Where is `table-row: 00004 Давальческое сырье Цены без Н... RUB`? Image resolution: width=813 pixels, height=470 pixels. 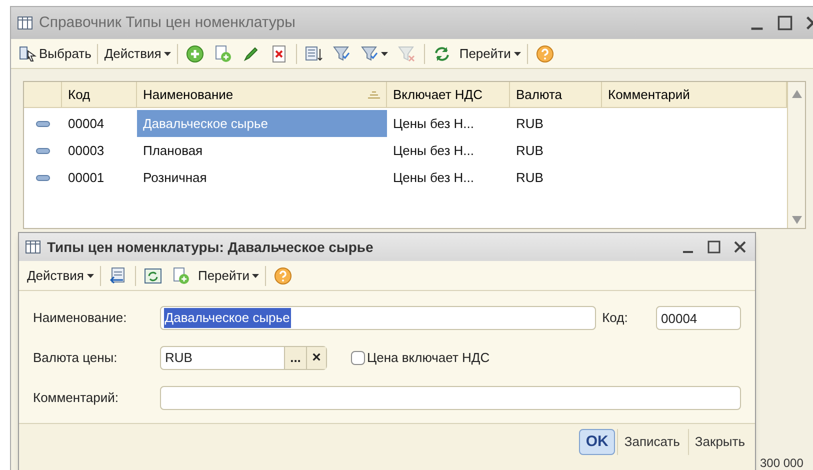
table-row: 00004 Давальческое сырье Цены без Н... RUB is located at coordinates (405, 123).